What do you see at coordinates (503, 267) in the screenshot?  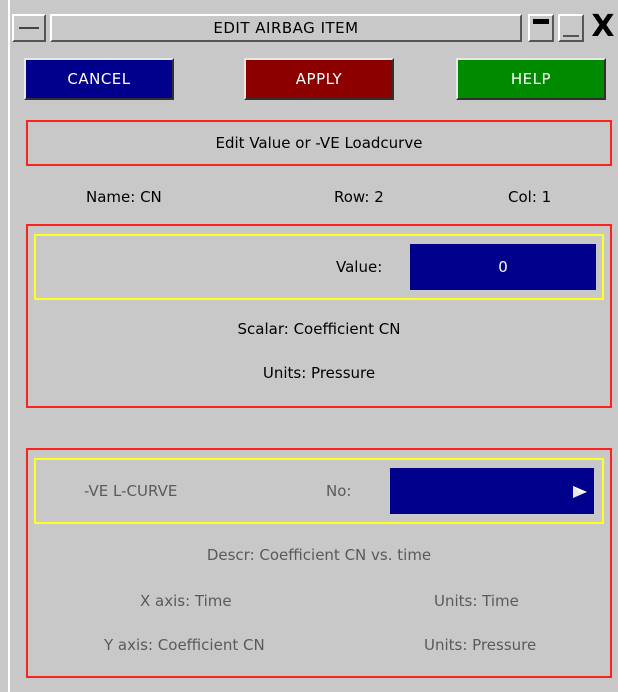 I see `value-input: 0` at bounding box center [503, 267].